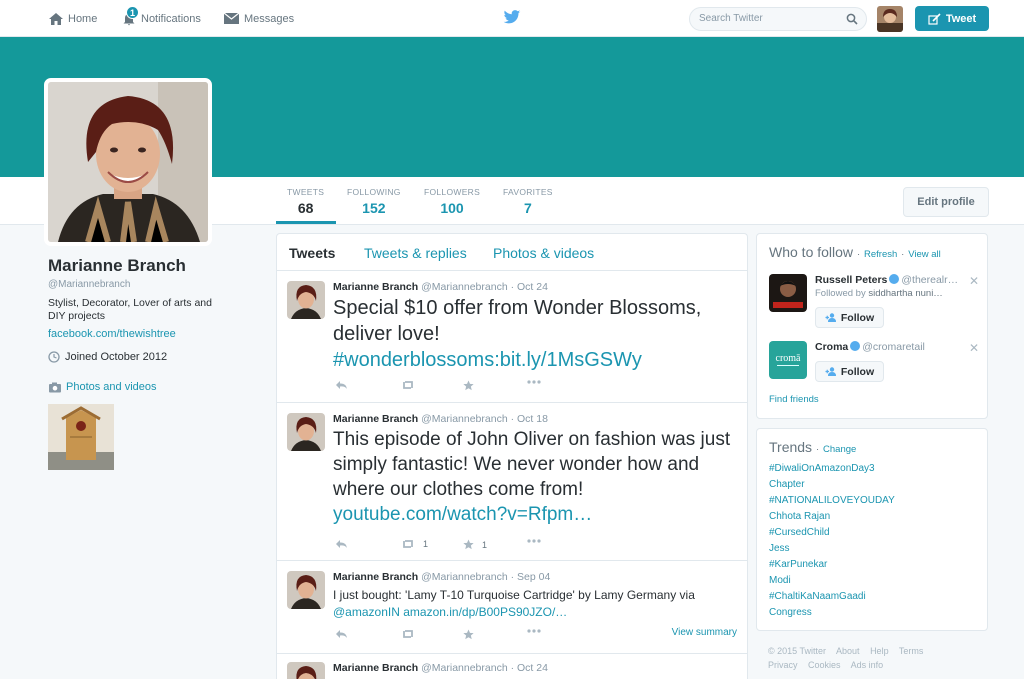 This screenshot has width=1024, height=679. What do you see at coordinates (475, 544) in the screenshot?
I see `favorite-button: 1` at bounding box center [475, 544].